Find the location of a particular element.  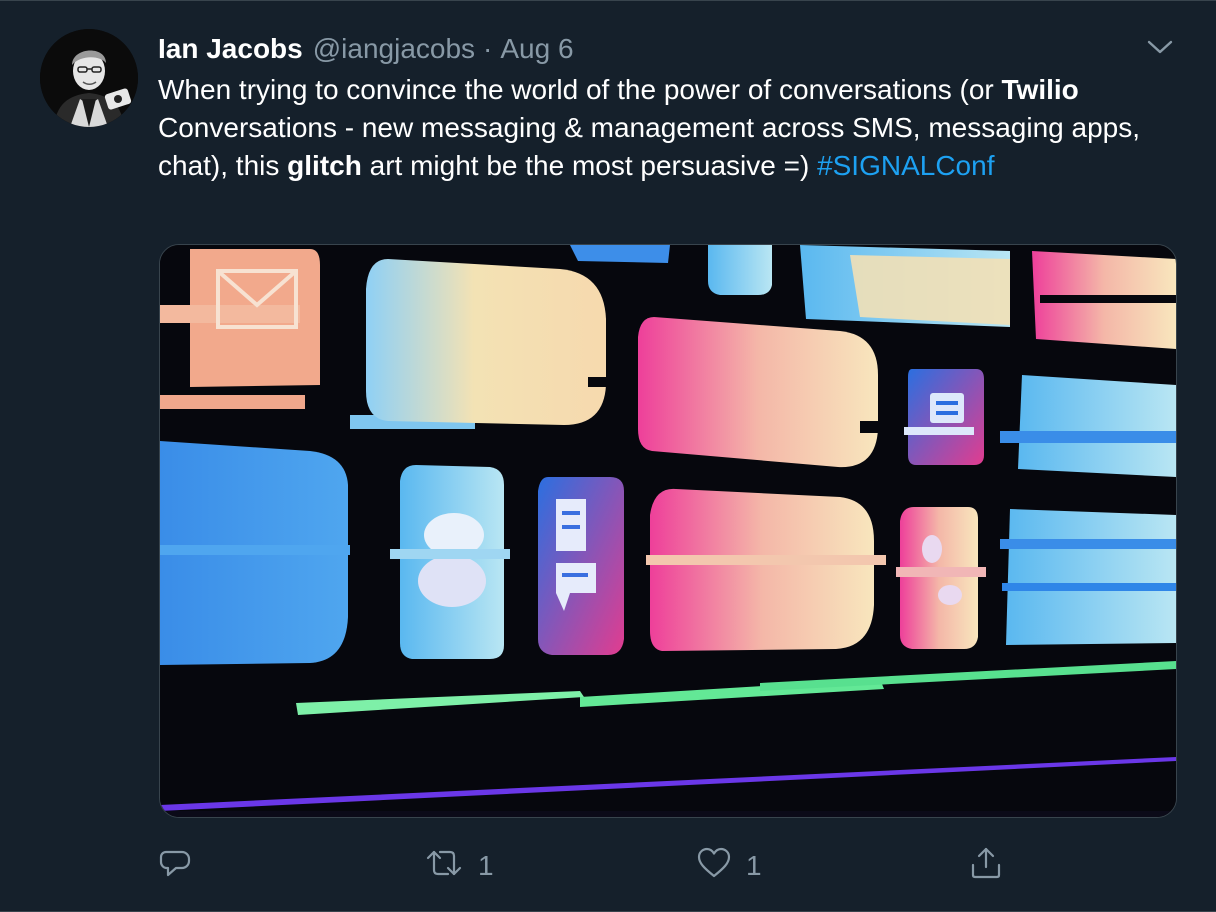

retweet-button: 1 is located at coordinates (459, 866).